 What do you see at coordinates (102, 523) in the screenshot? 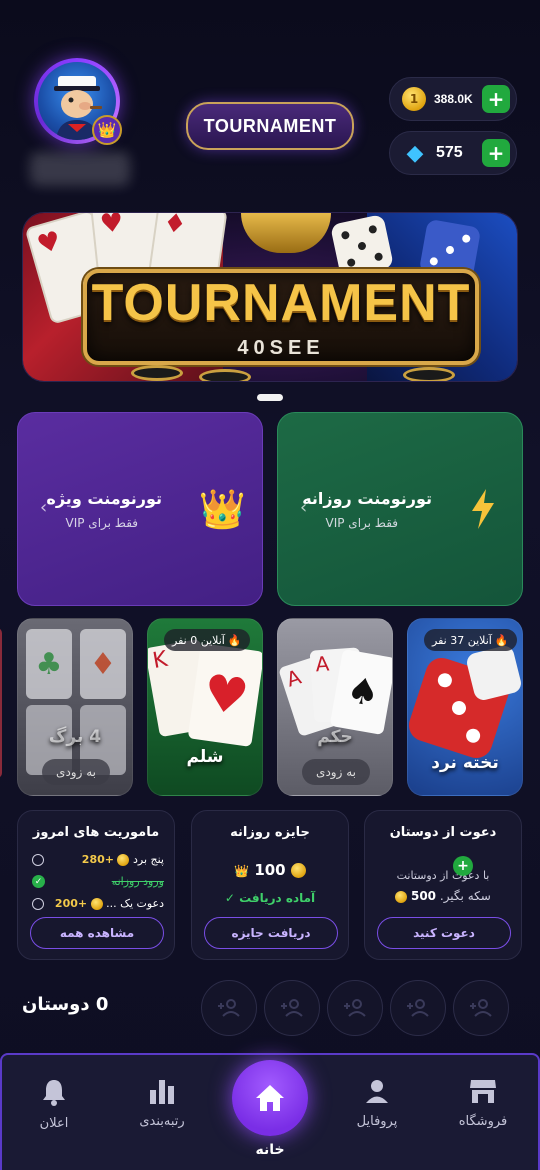
I see `vip-tournament-subtitle: فقط برای VIP` at bounding box center [102, 523].